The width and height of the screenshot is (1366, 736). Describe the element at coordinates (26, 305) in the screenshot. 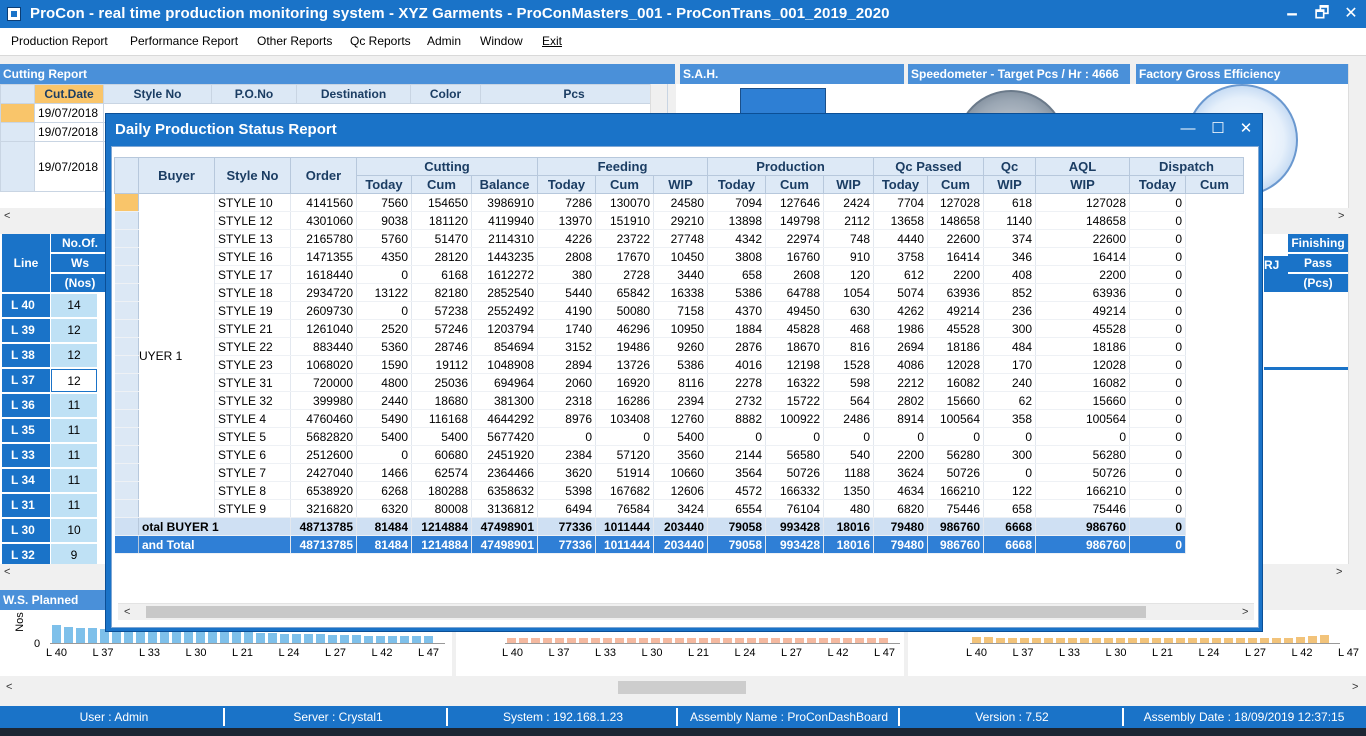

I see `line-label: L 40` at that location.